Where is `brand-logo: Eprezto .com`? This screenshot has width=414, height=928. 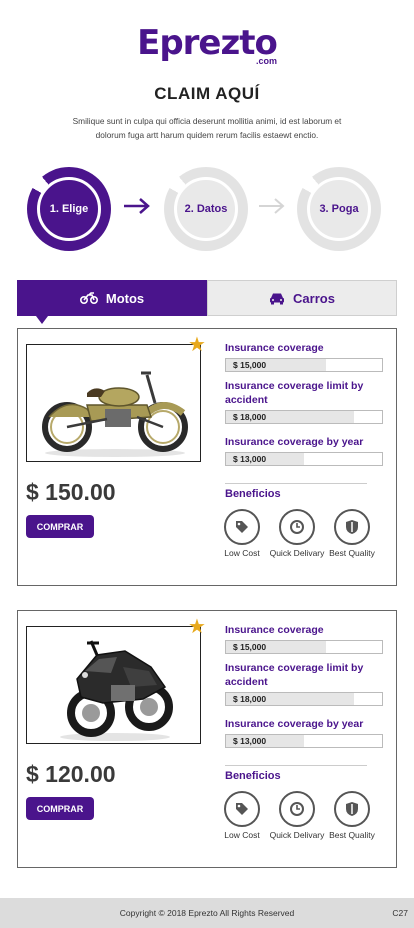 brand-logo: Eprezto .com is located at coordinates (207, 46).